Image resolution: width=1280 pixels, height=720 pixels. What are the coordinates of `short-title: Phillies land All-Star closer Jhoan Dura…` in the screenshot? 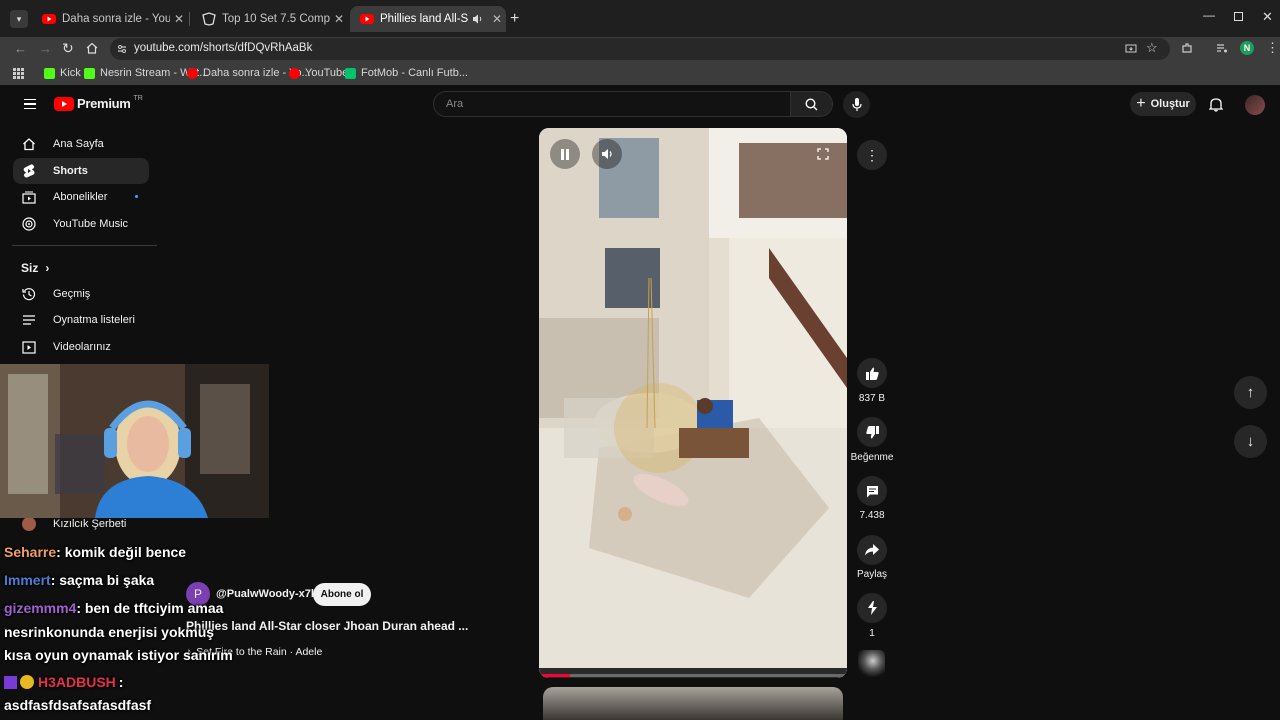 It's located at (327, 626).